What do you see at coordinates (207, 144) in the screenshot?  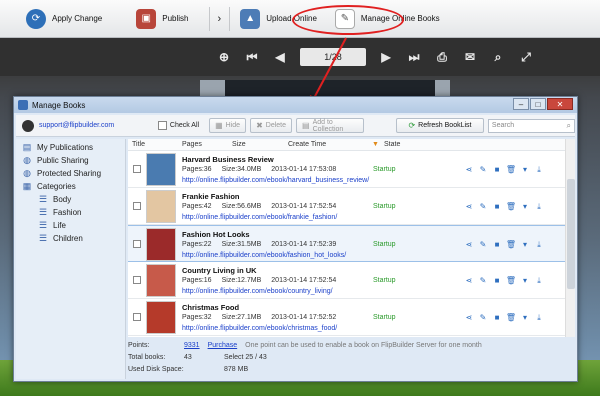 I see `column-pages: Pages` at bounding box center [207, 144].